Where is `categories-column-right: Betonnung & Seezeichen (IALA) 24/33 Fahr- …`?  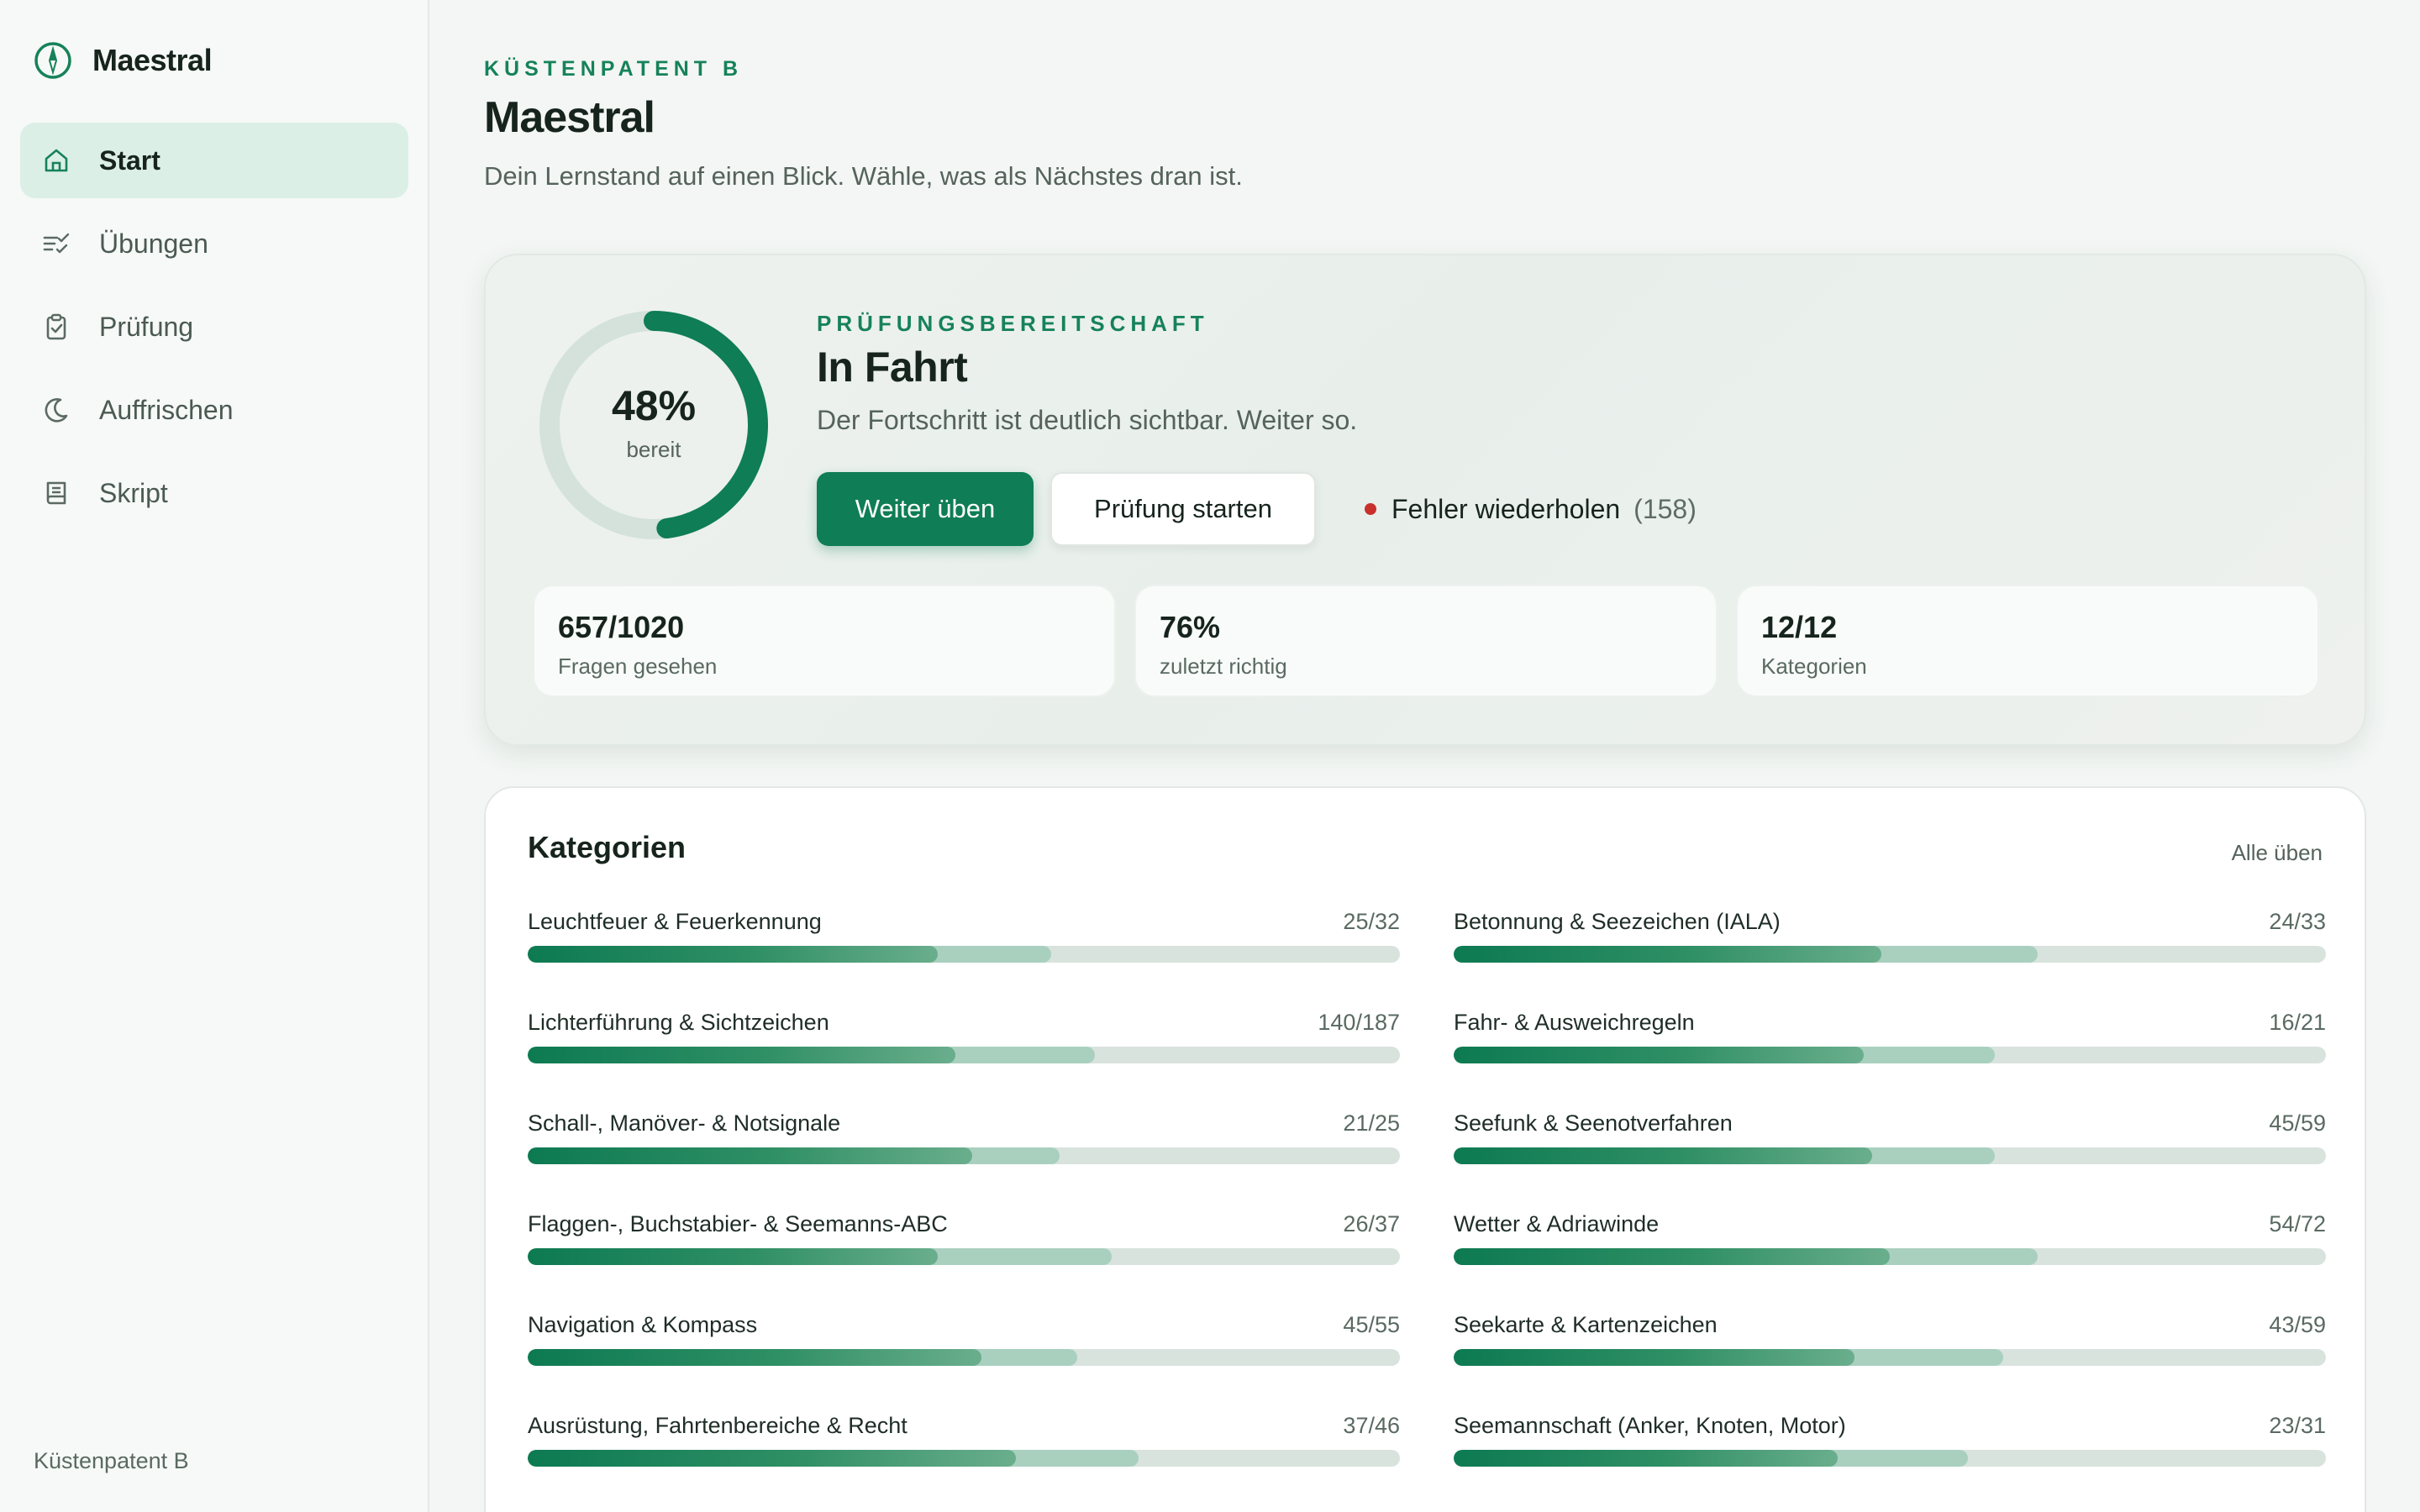
categories-column-right: Betonnung & Seezeichen (IALA) 24/33 Fahr- … is located at coordinates (1890, 1210).